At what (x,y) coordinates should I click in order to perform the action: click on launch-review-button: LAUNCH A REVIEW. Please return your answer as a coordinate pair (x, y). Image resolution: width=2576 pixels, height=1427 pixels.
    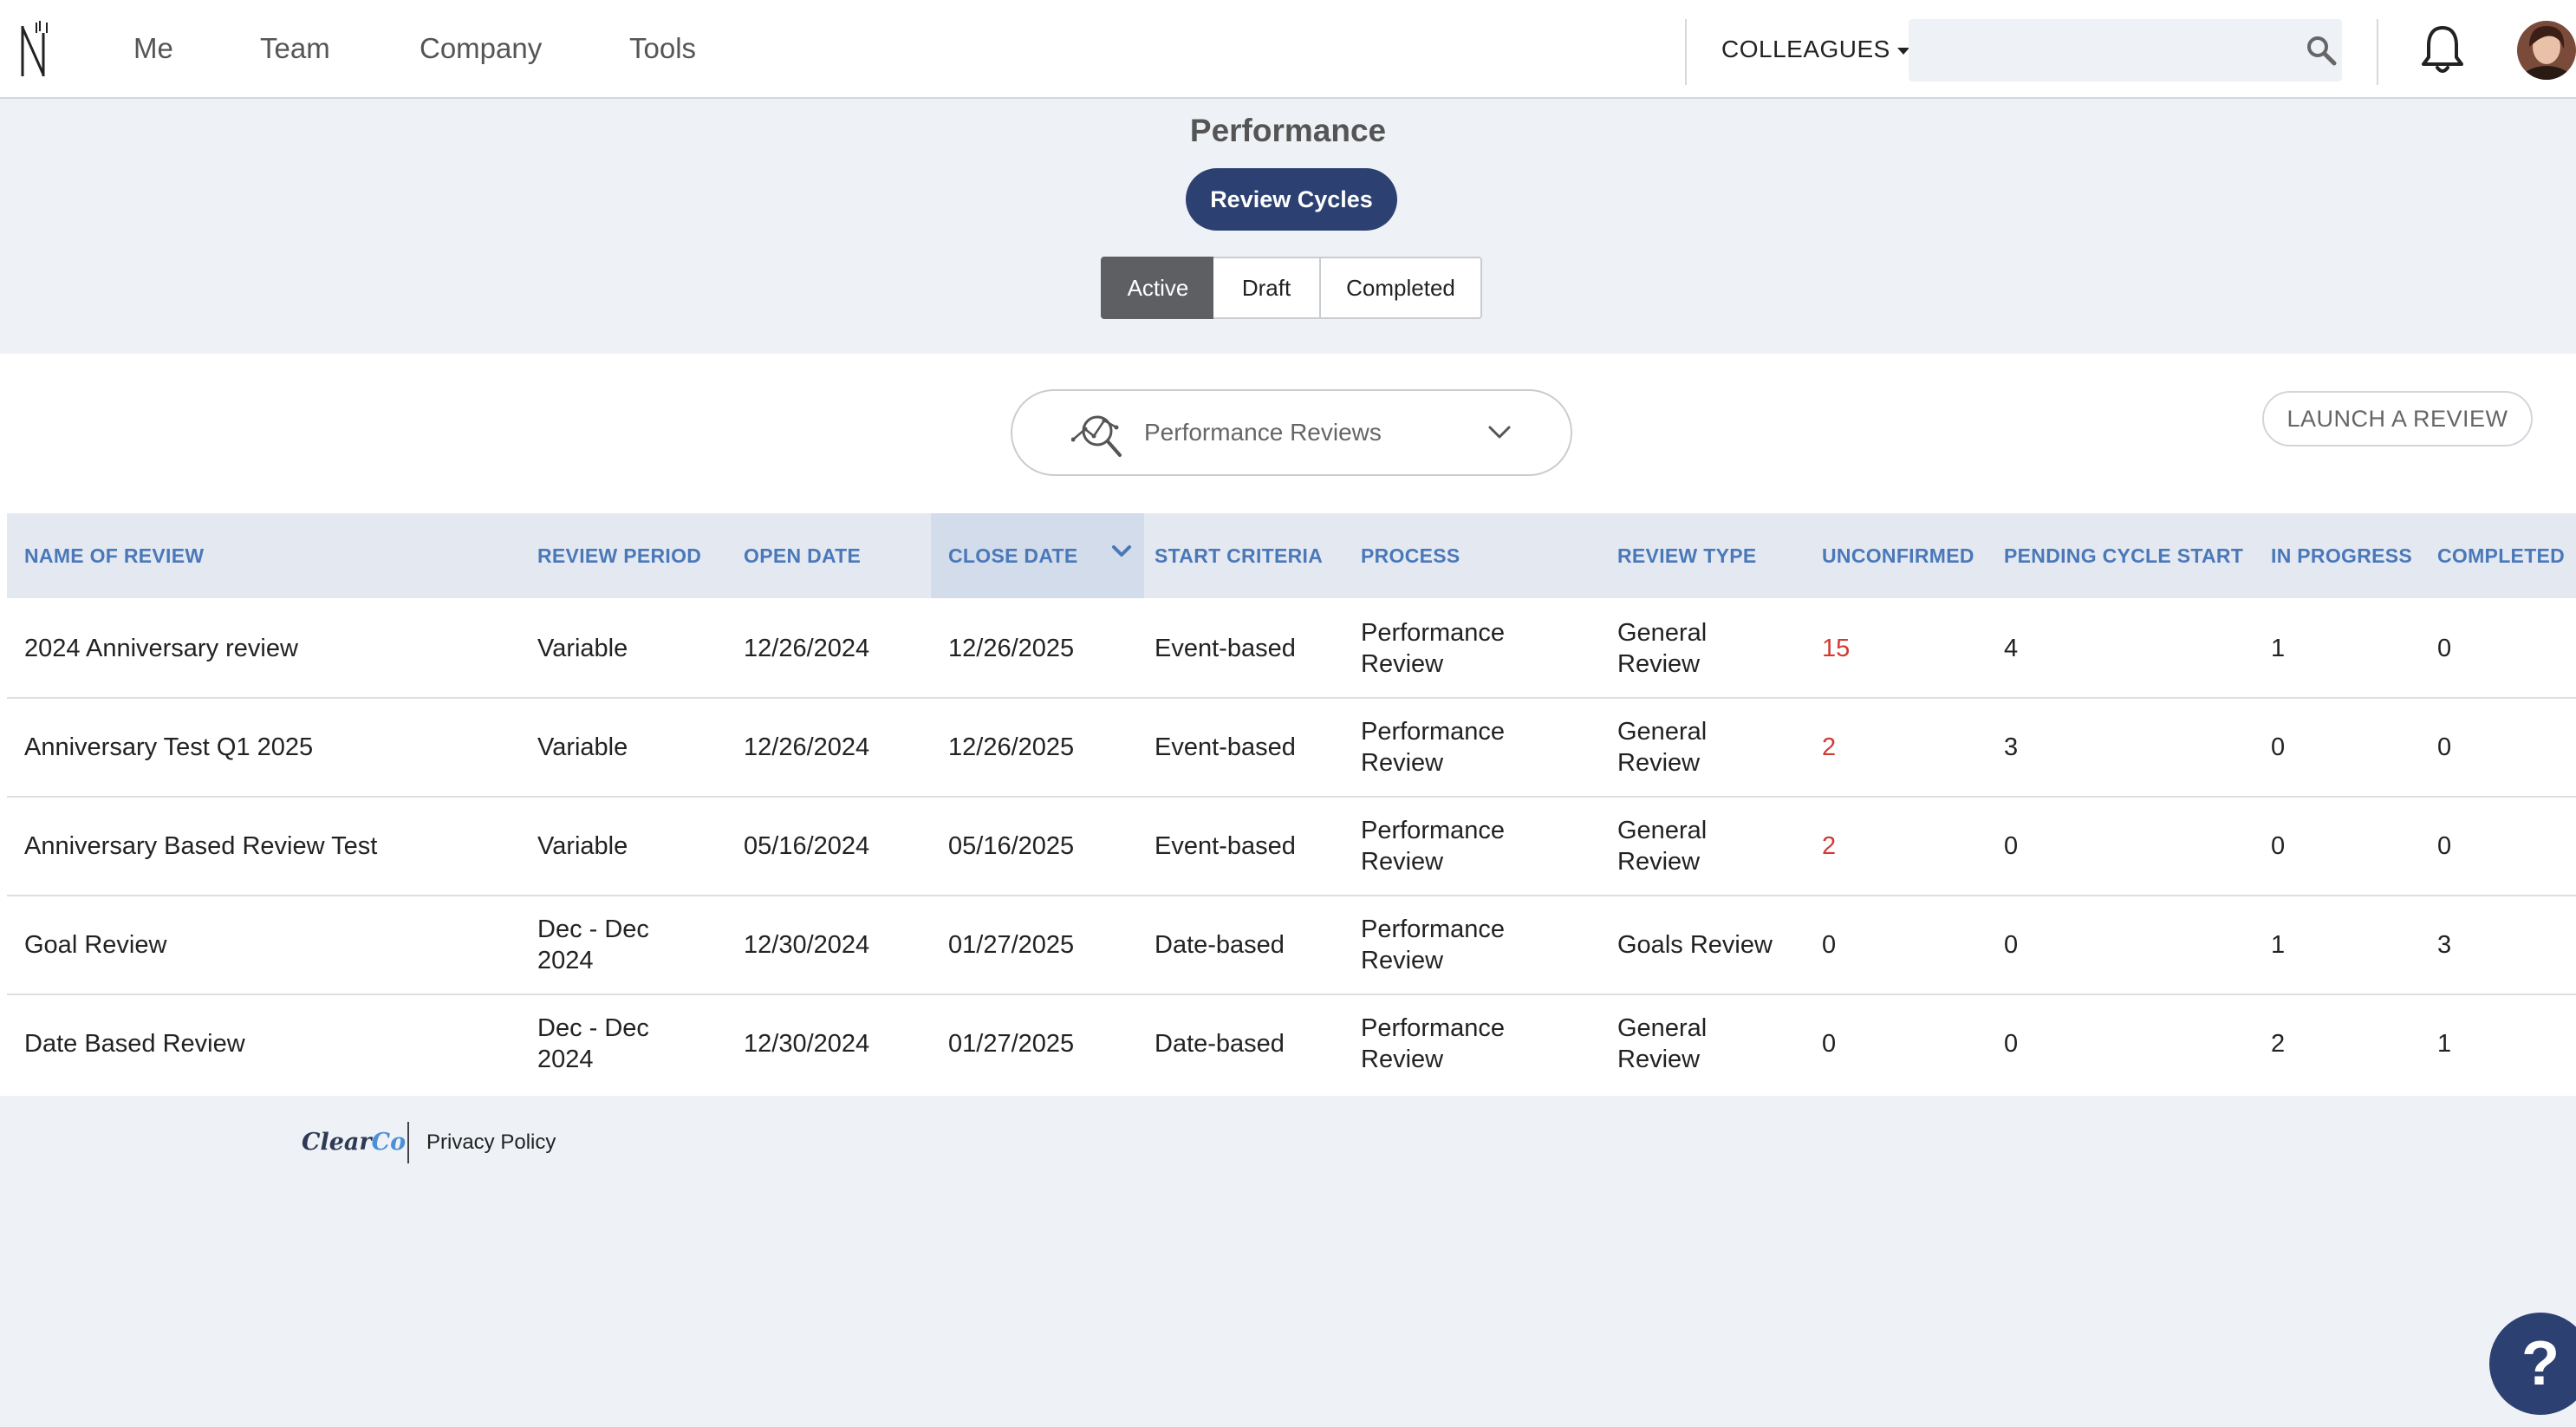
    Looking at the image, I should click on (2397, 418).